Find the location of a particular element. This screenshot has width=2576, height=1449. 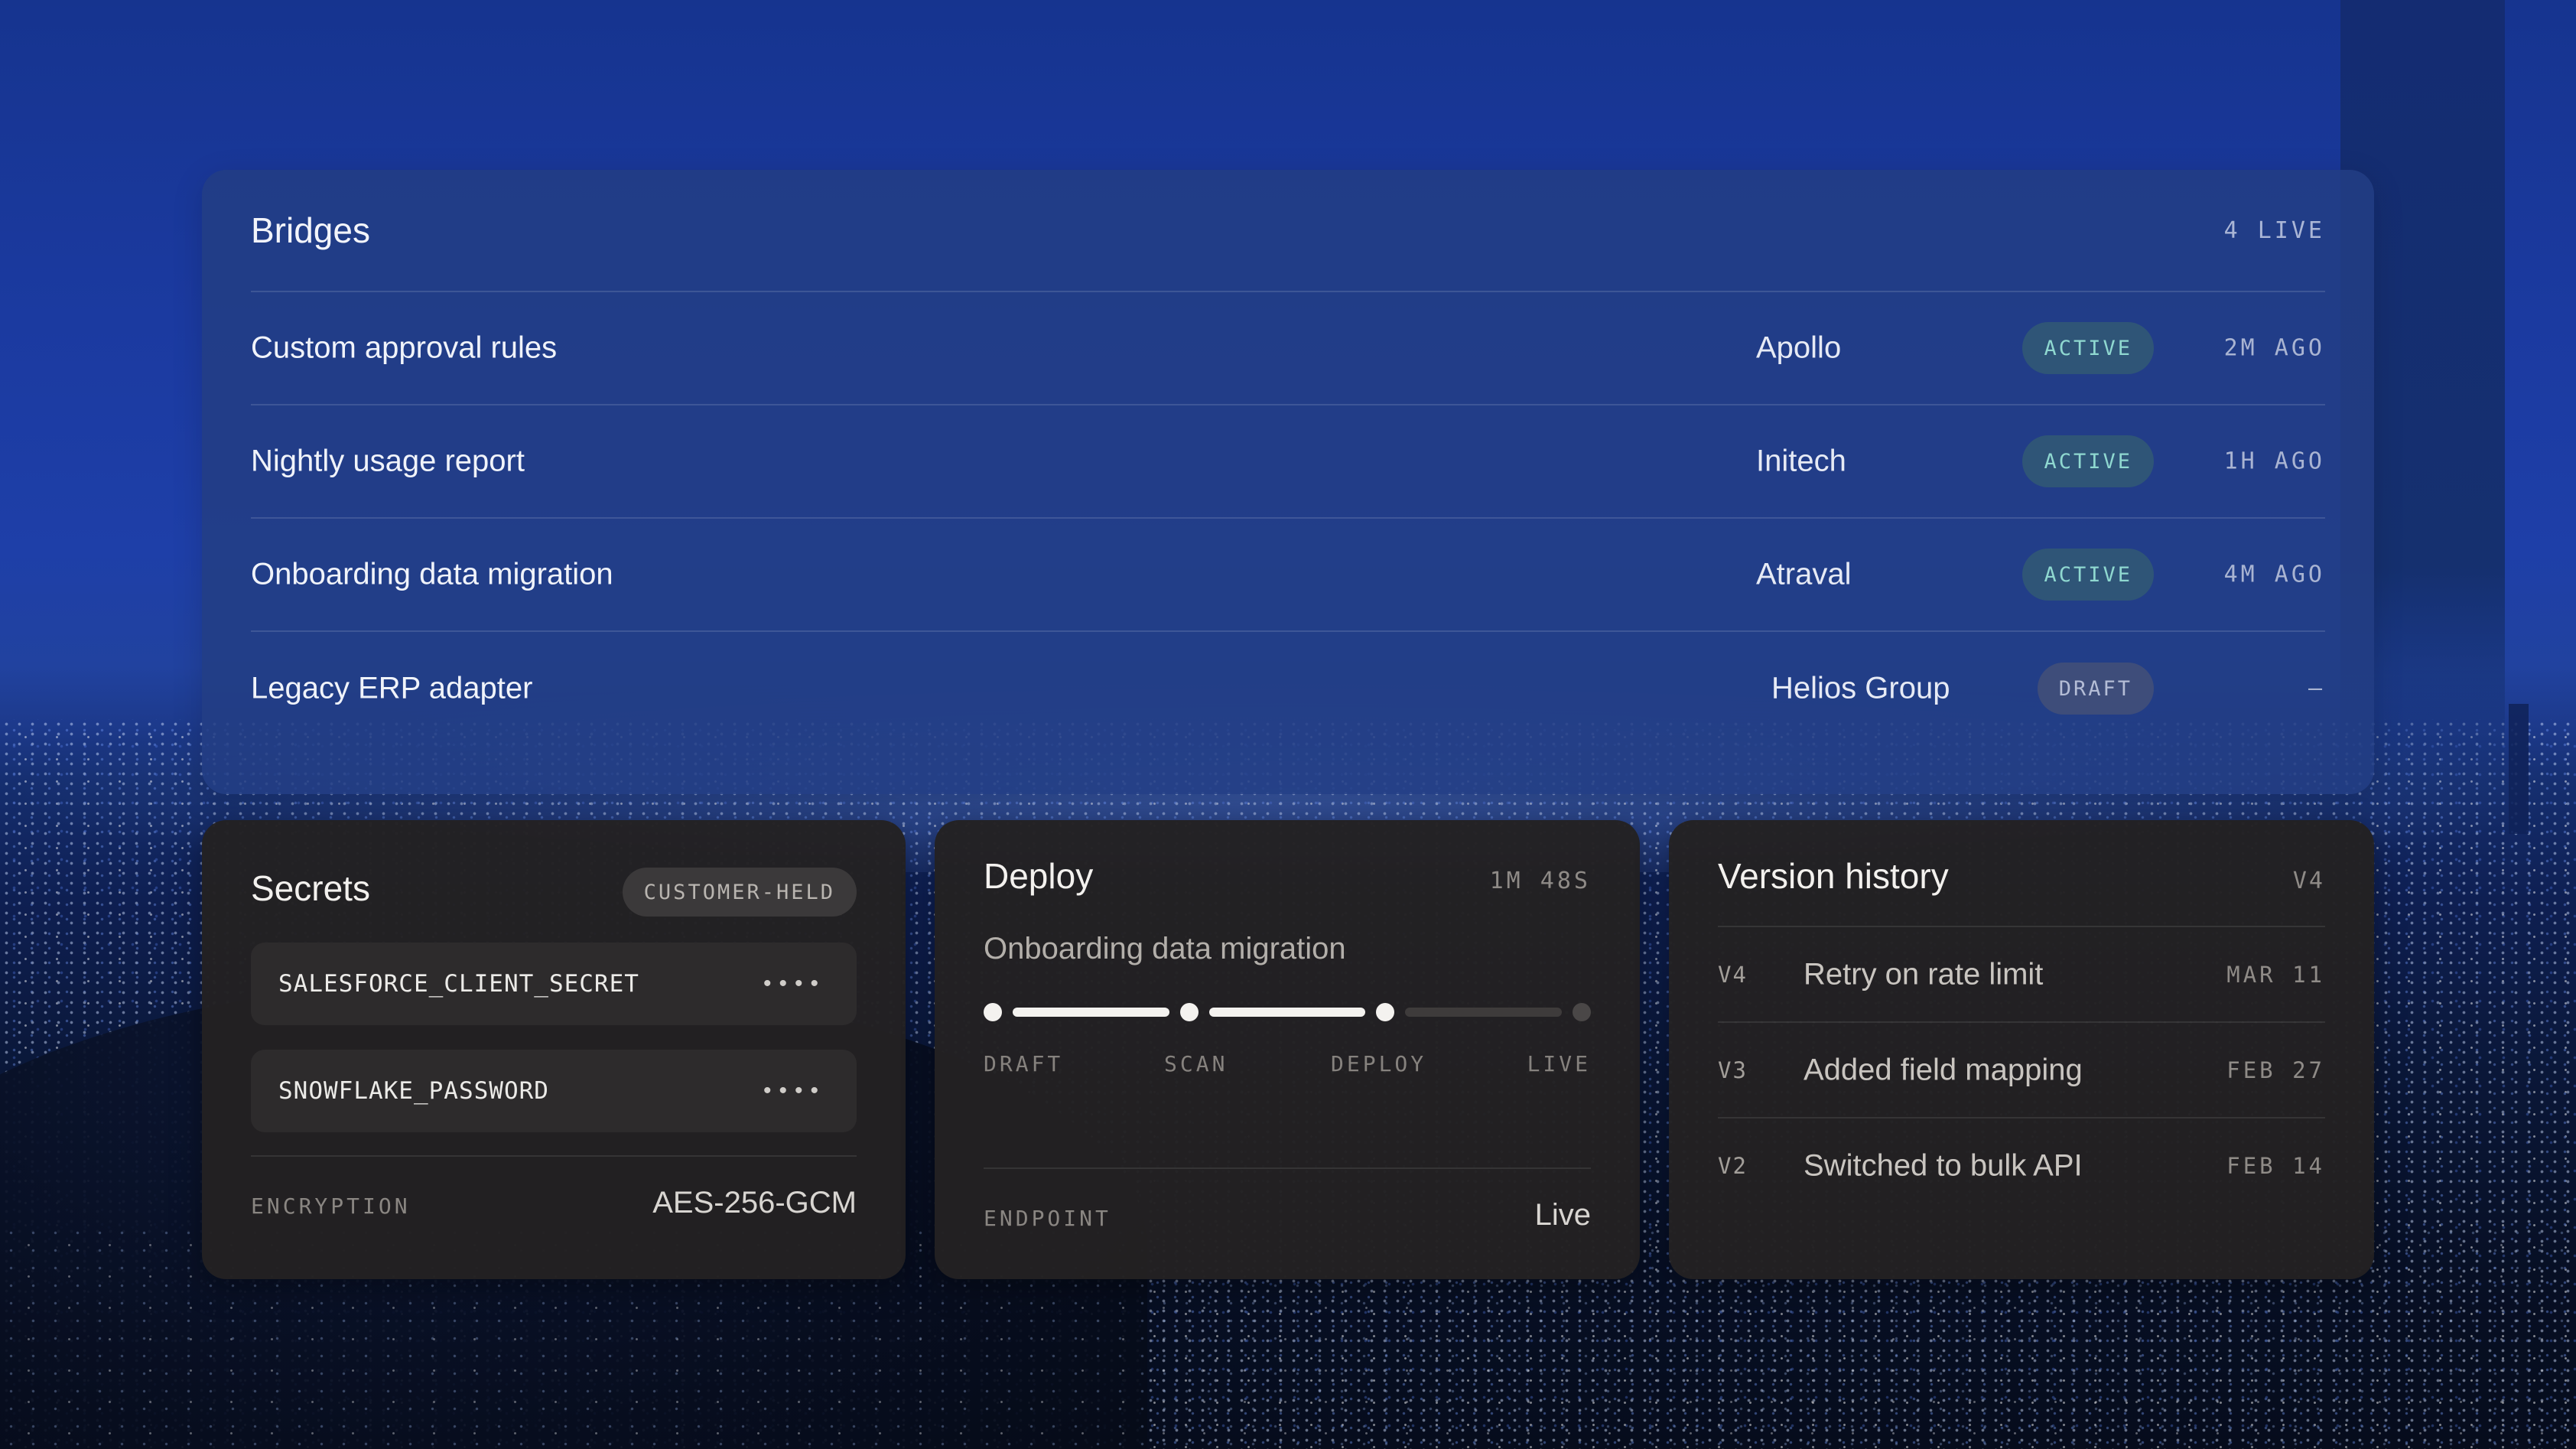

step-label-scan: SCAN is located at coordinates (1196, 1063).